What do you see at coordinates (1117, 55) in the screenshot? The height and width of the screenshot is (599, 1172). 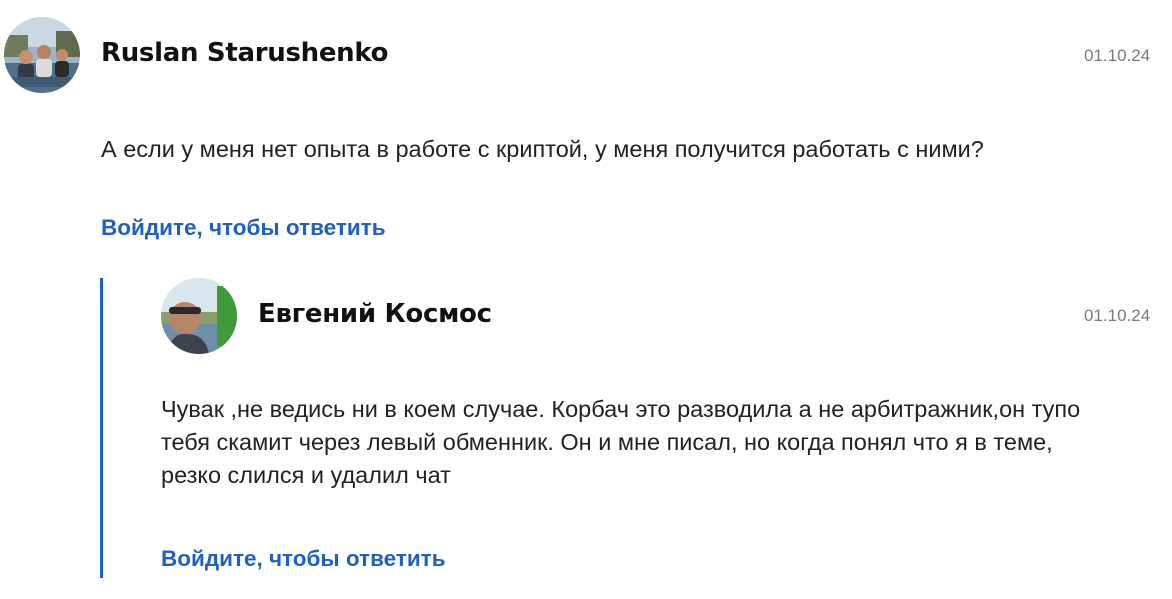 I see `comment-date: 01.10.24` at bounding box center [1117, 55].